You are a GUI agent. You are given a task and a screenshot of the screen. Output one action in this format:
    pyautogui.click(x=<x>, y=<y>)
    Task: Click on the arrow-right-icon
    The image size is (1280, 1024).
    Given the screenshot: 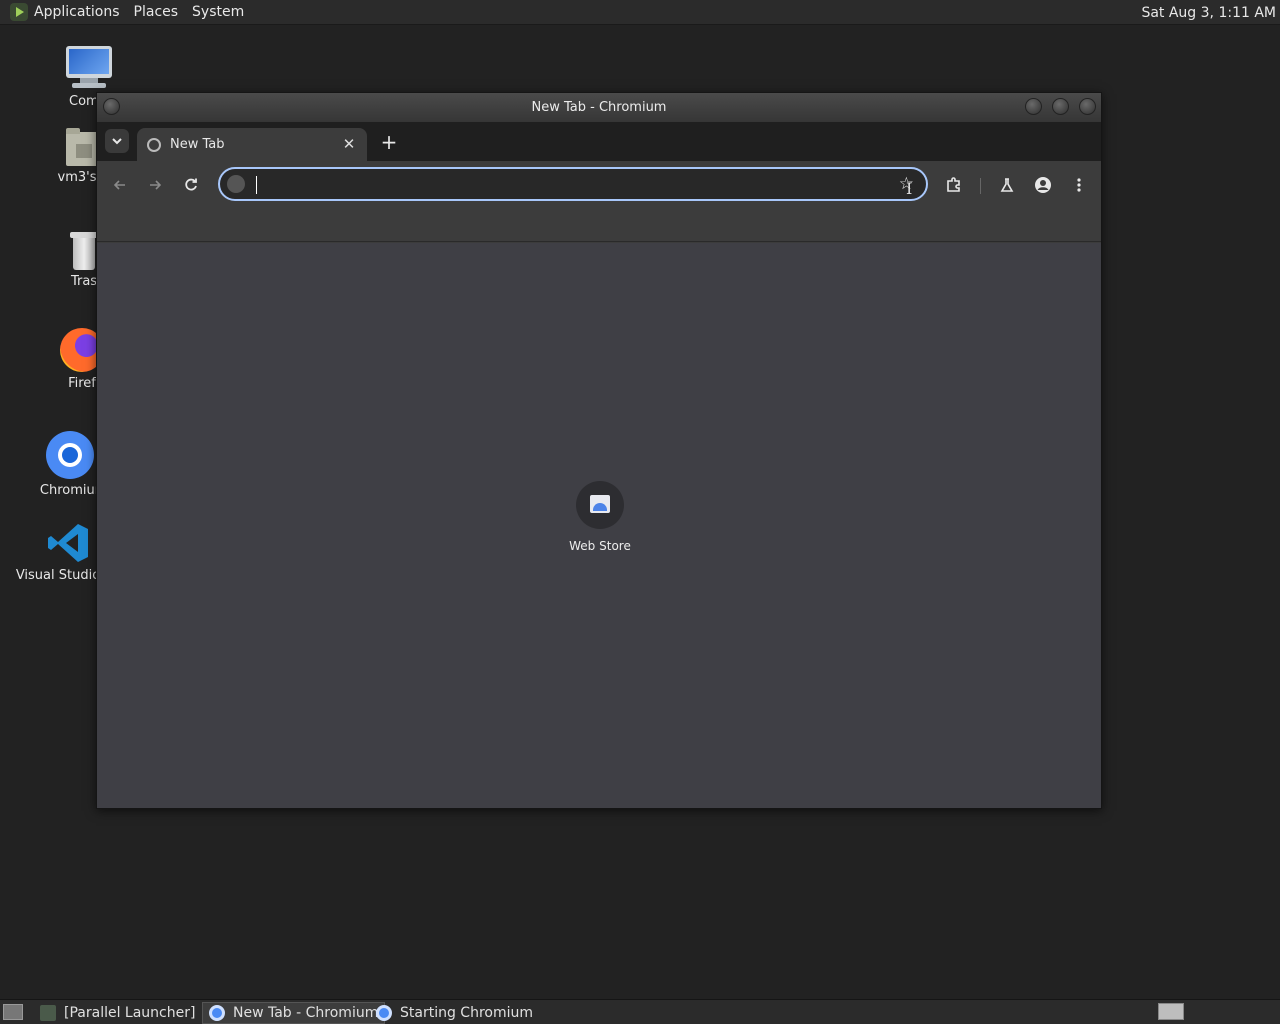 What is the action you would take?
    pyautogui.click(x=156, y=185)
    